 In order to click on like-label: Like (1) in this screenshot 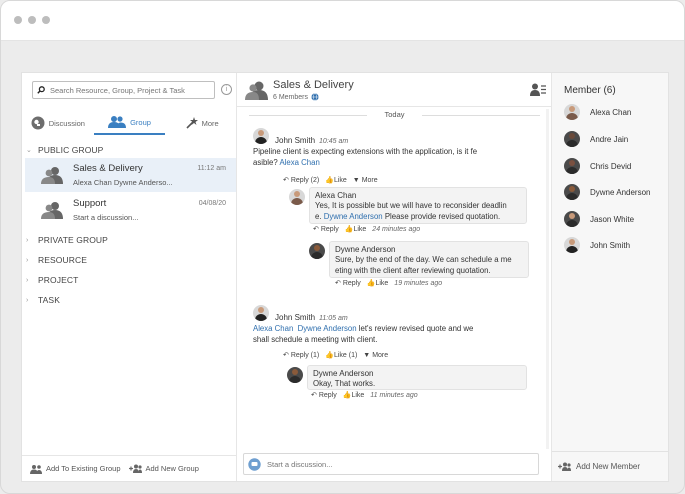, I will do `click(345, 355)`.